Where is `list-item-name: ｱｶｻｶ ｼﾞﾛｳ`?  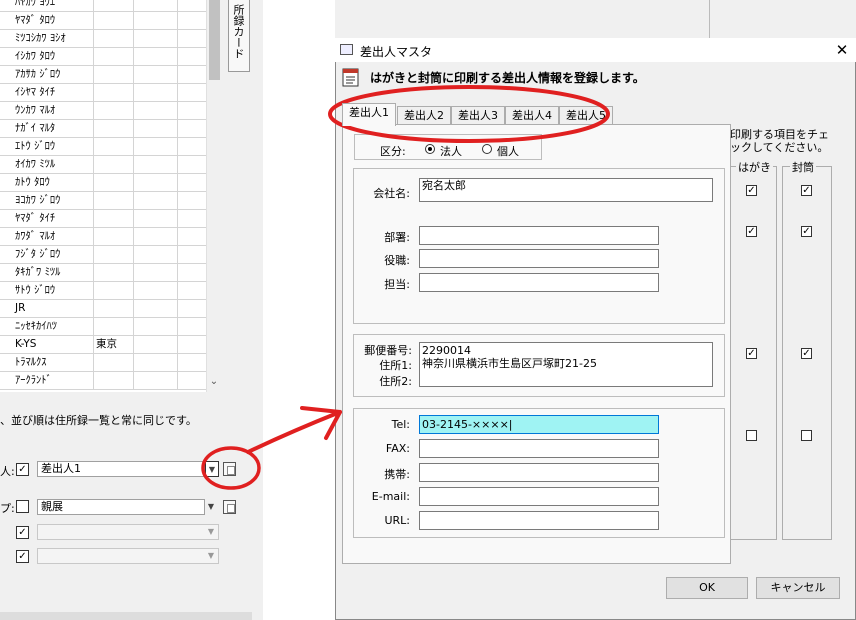
list-item-name: ｱｶｻｶ ｼﾞﾛｳ is located at coordinates (47, 74).